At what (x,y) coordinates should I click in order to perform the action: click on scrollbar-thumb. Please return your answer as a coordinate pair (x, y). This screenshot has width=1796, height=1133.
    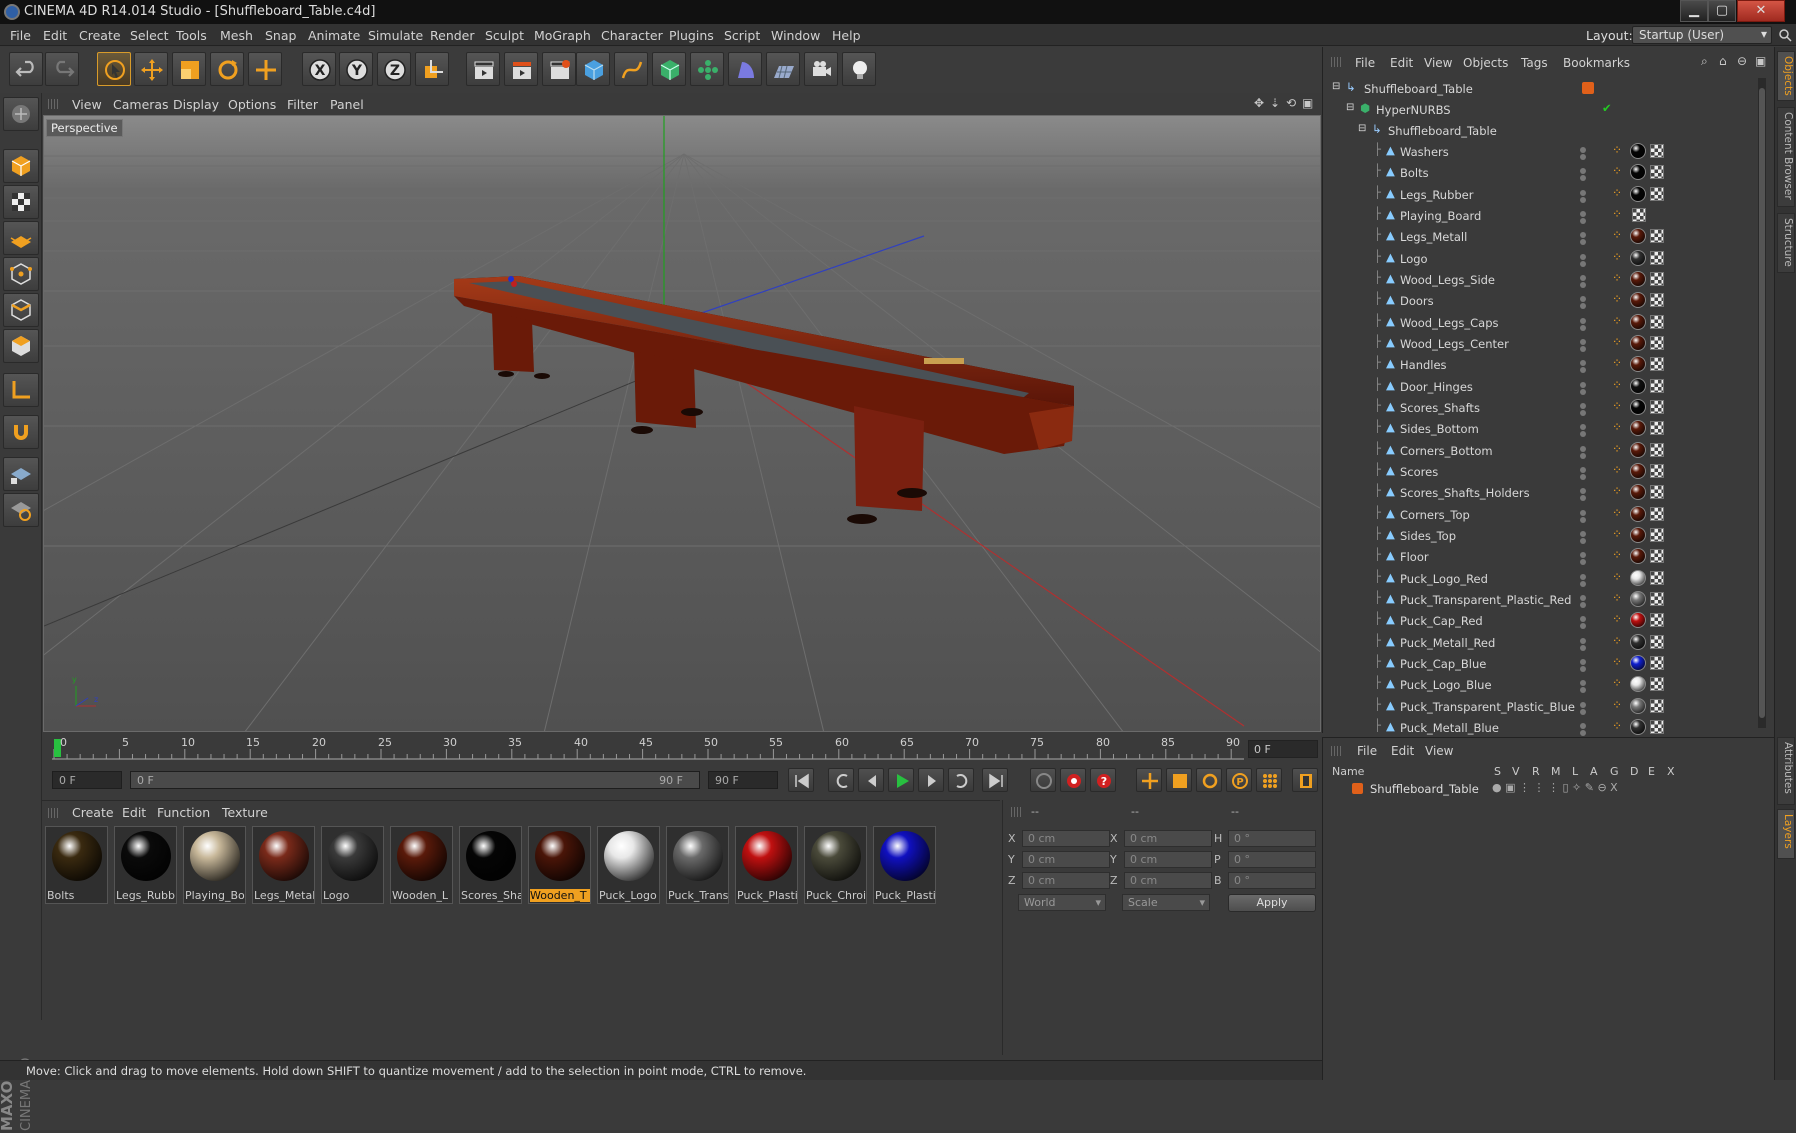
    Looking at the image, I should click on (1762, 403).